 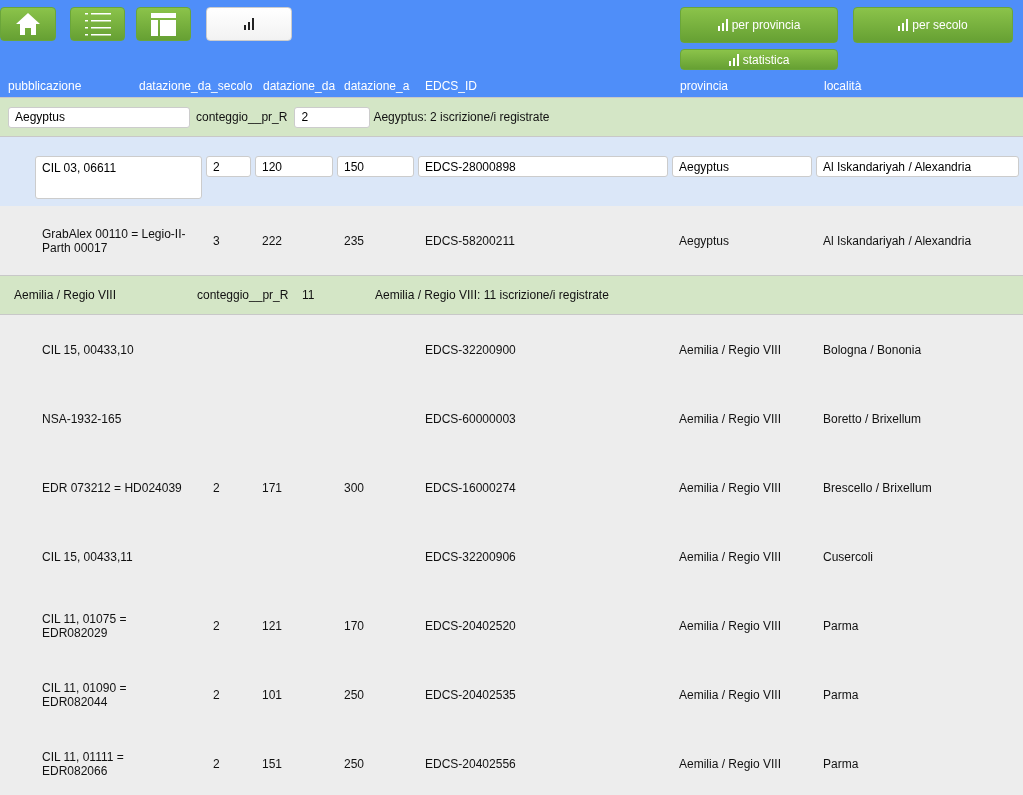 What do you see at coordinates (470, 349) in the screenshot?
I see `table-cell: EDCS-32200900` at bounding box center [470, 349].